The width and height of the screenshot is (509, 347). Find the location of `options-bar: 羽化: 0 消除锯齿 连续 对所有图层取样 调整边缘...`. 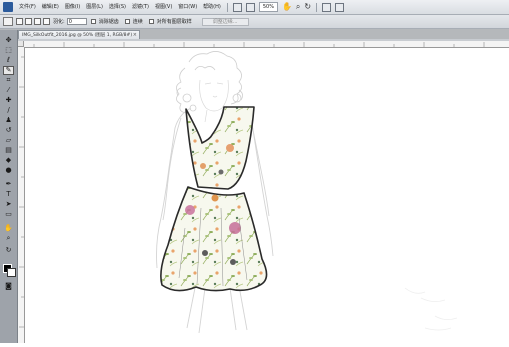

options-bar: 羽化: 0 消除锯齿 连续 对所有图层取样 调整边缘... is located at coordinates (254, 22).